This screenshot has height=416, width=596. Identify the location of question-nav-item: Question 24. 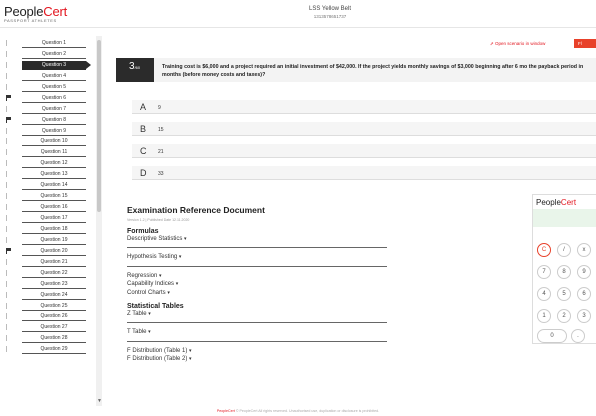
(48, 295).